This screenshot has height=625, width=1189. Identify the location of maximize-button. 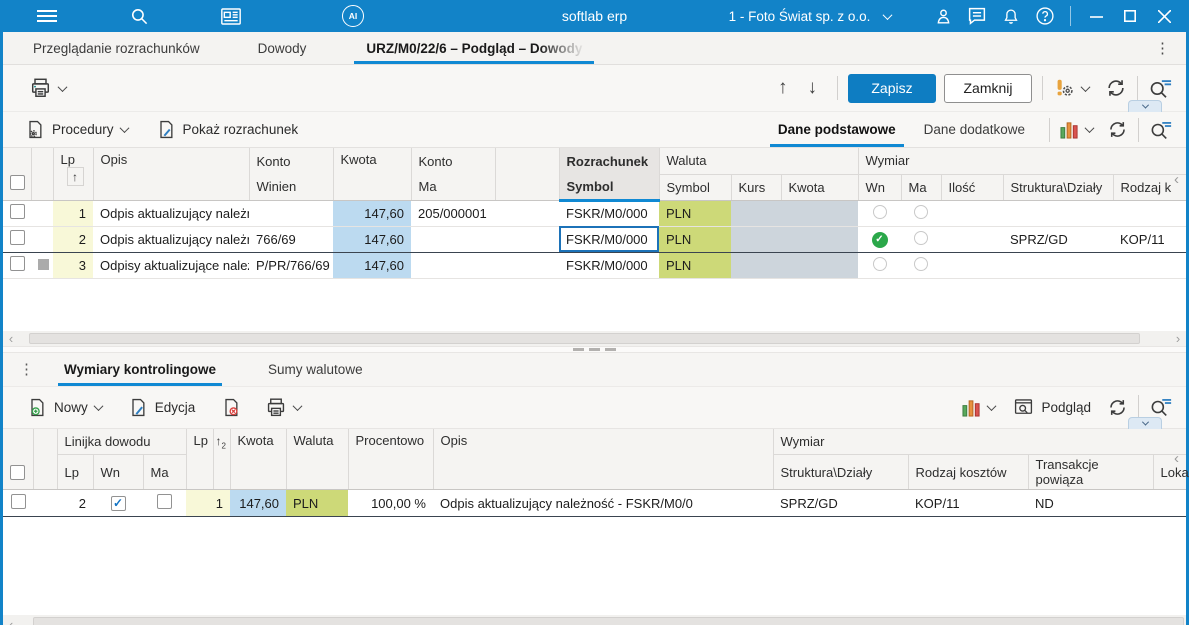
(1130, 16).